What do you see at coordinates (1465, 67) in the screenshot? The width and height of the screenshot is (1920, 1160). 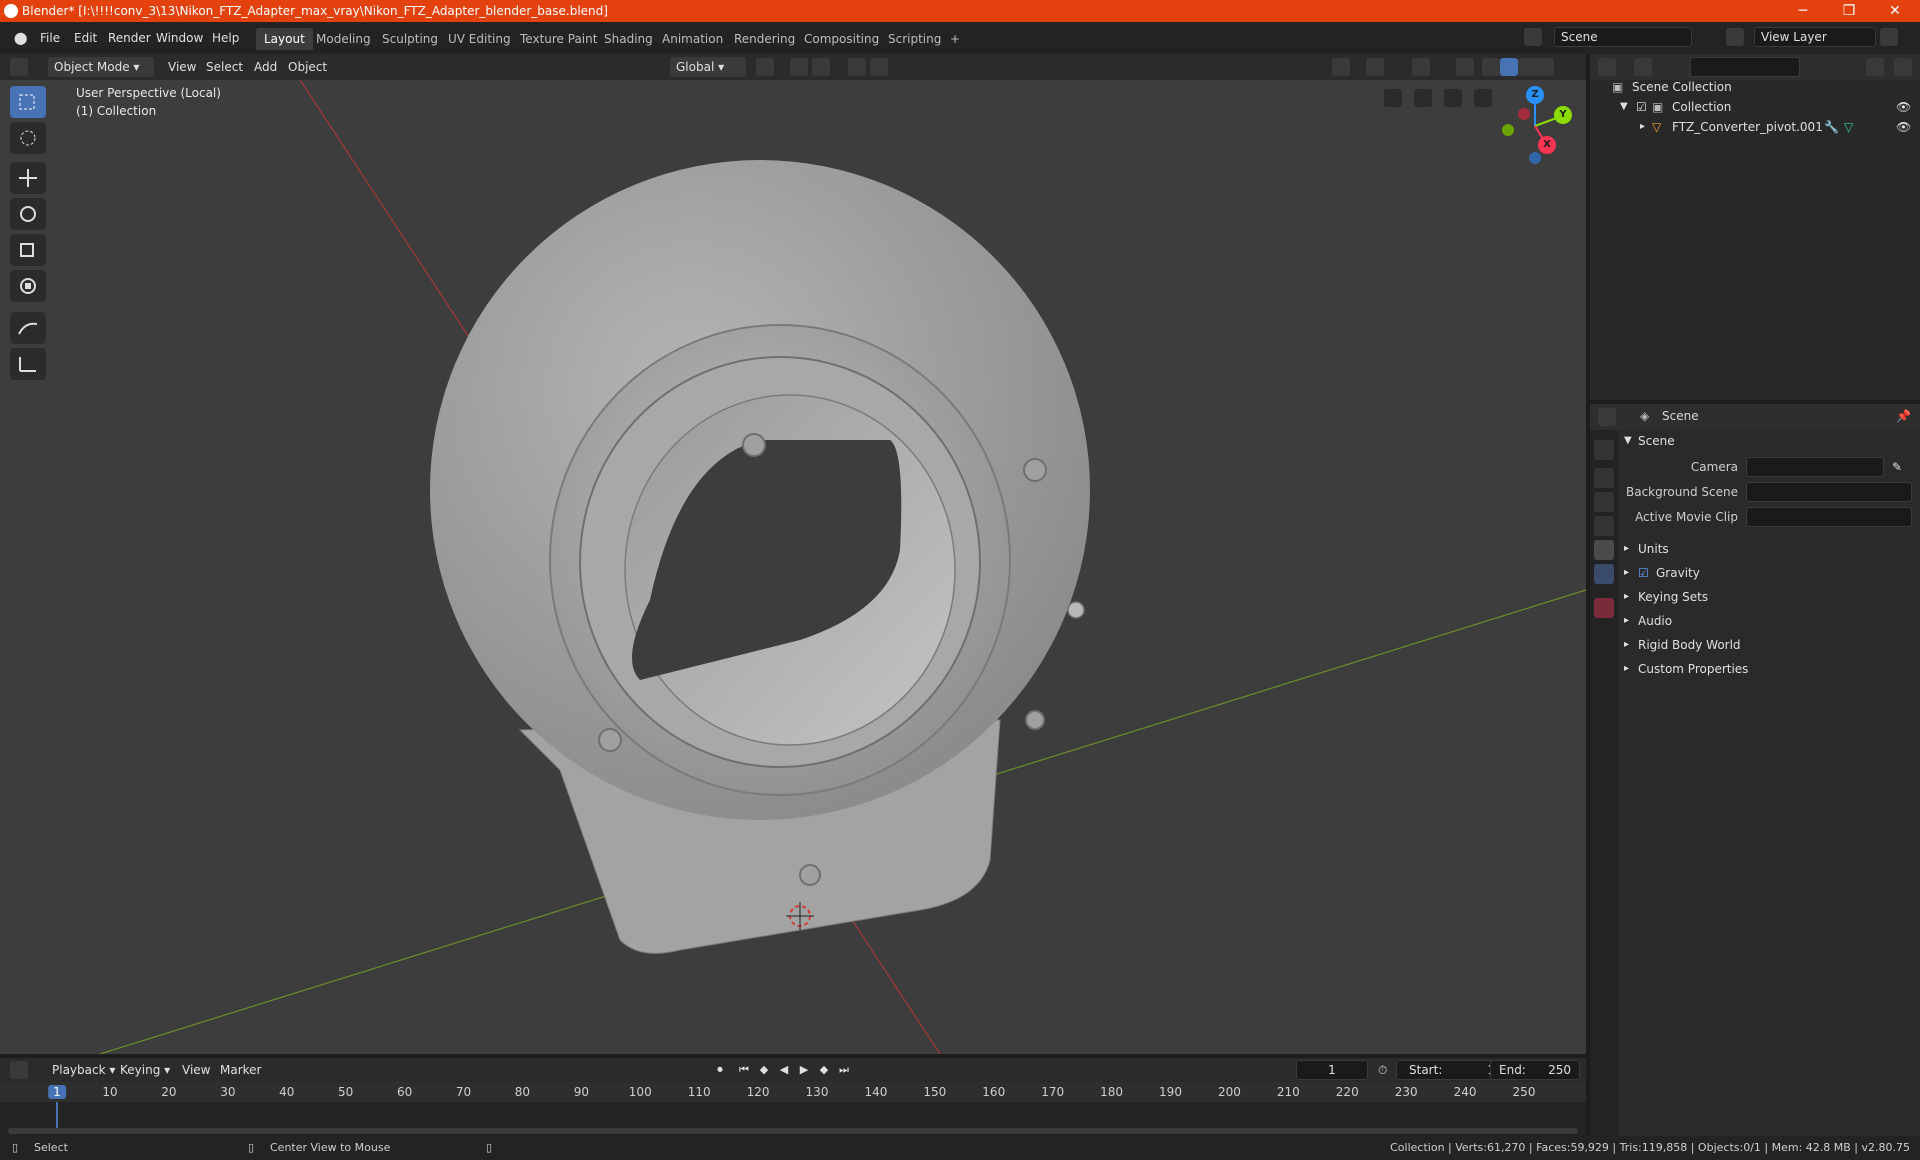 I see `xray-toggle-icon` at bounding box center [1465, 67].